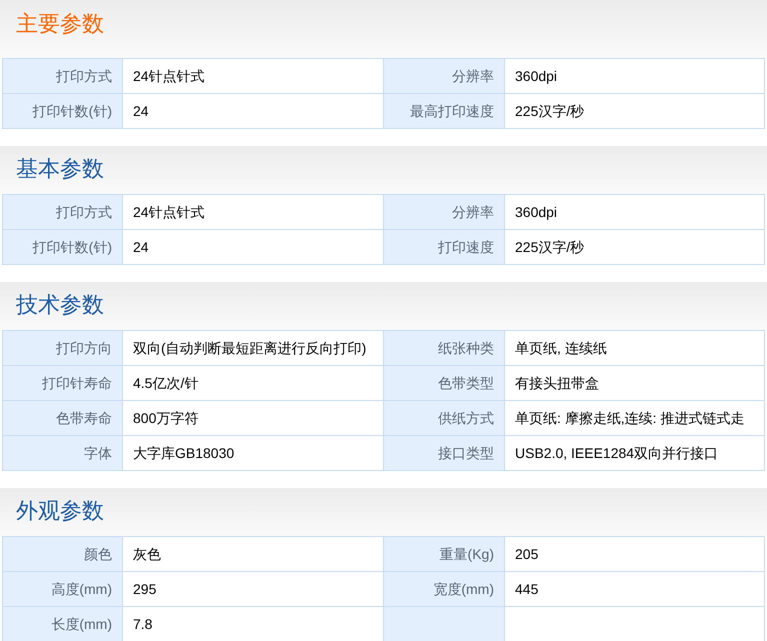 This screenshot has width=767, height=641. I want to click on value-cell: 单页纸, 连续纸, so click(635, 348).